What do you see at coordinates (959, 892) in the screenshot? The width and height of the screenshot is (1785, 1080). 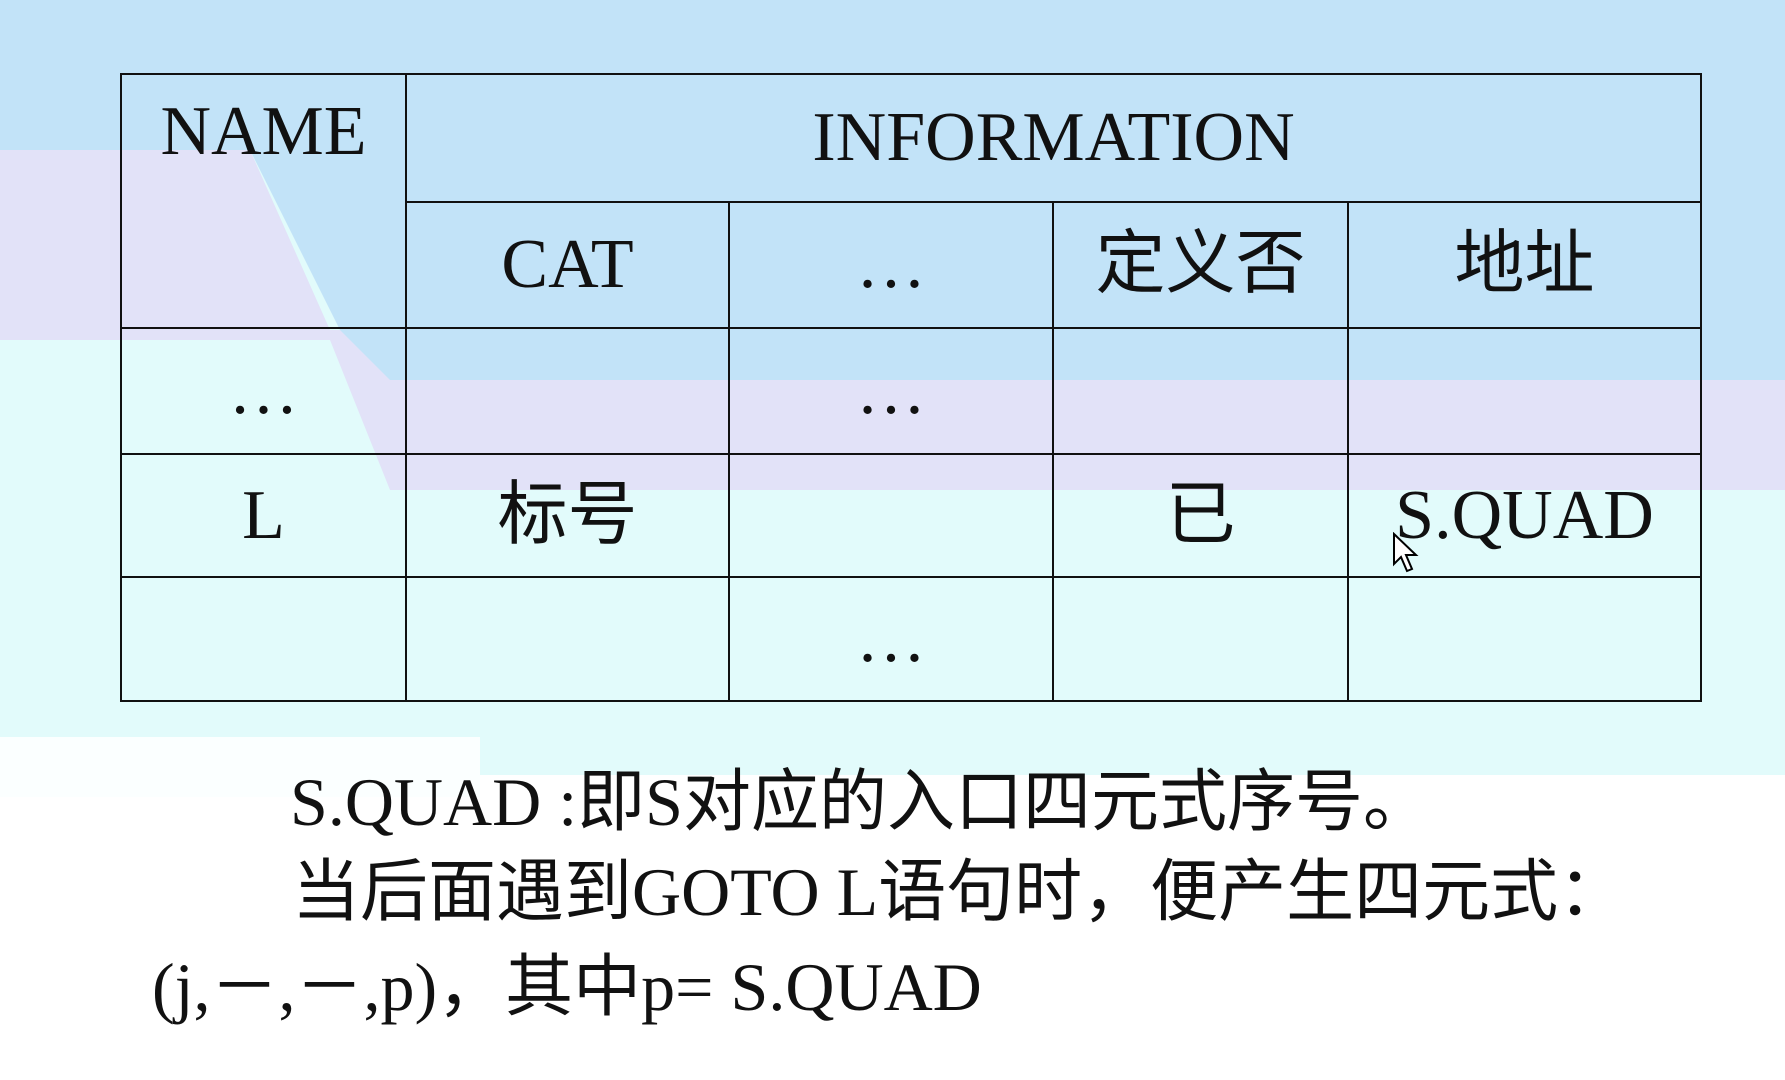 I see `note-line-2: 当后面遇到GOTO L语句时，便产生四元式：` at bounding box center [959, 892].